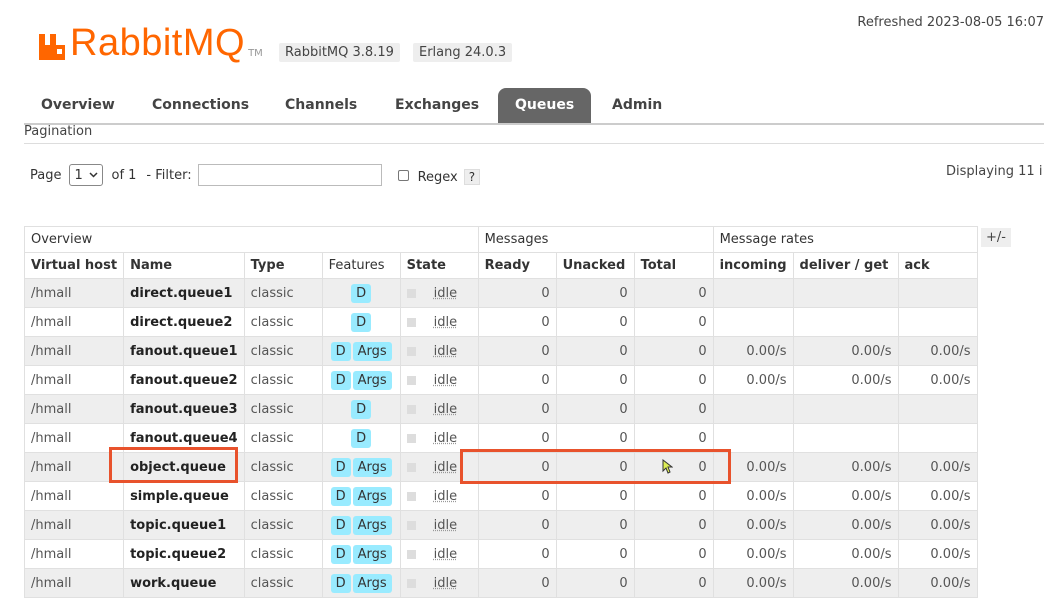  Describe the element at coordinates (595, 265) in the screenshot. I see `column-header-unacked: Unacked` at that location.